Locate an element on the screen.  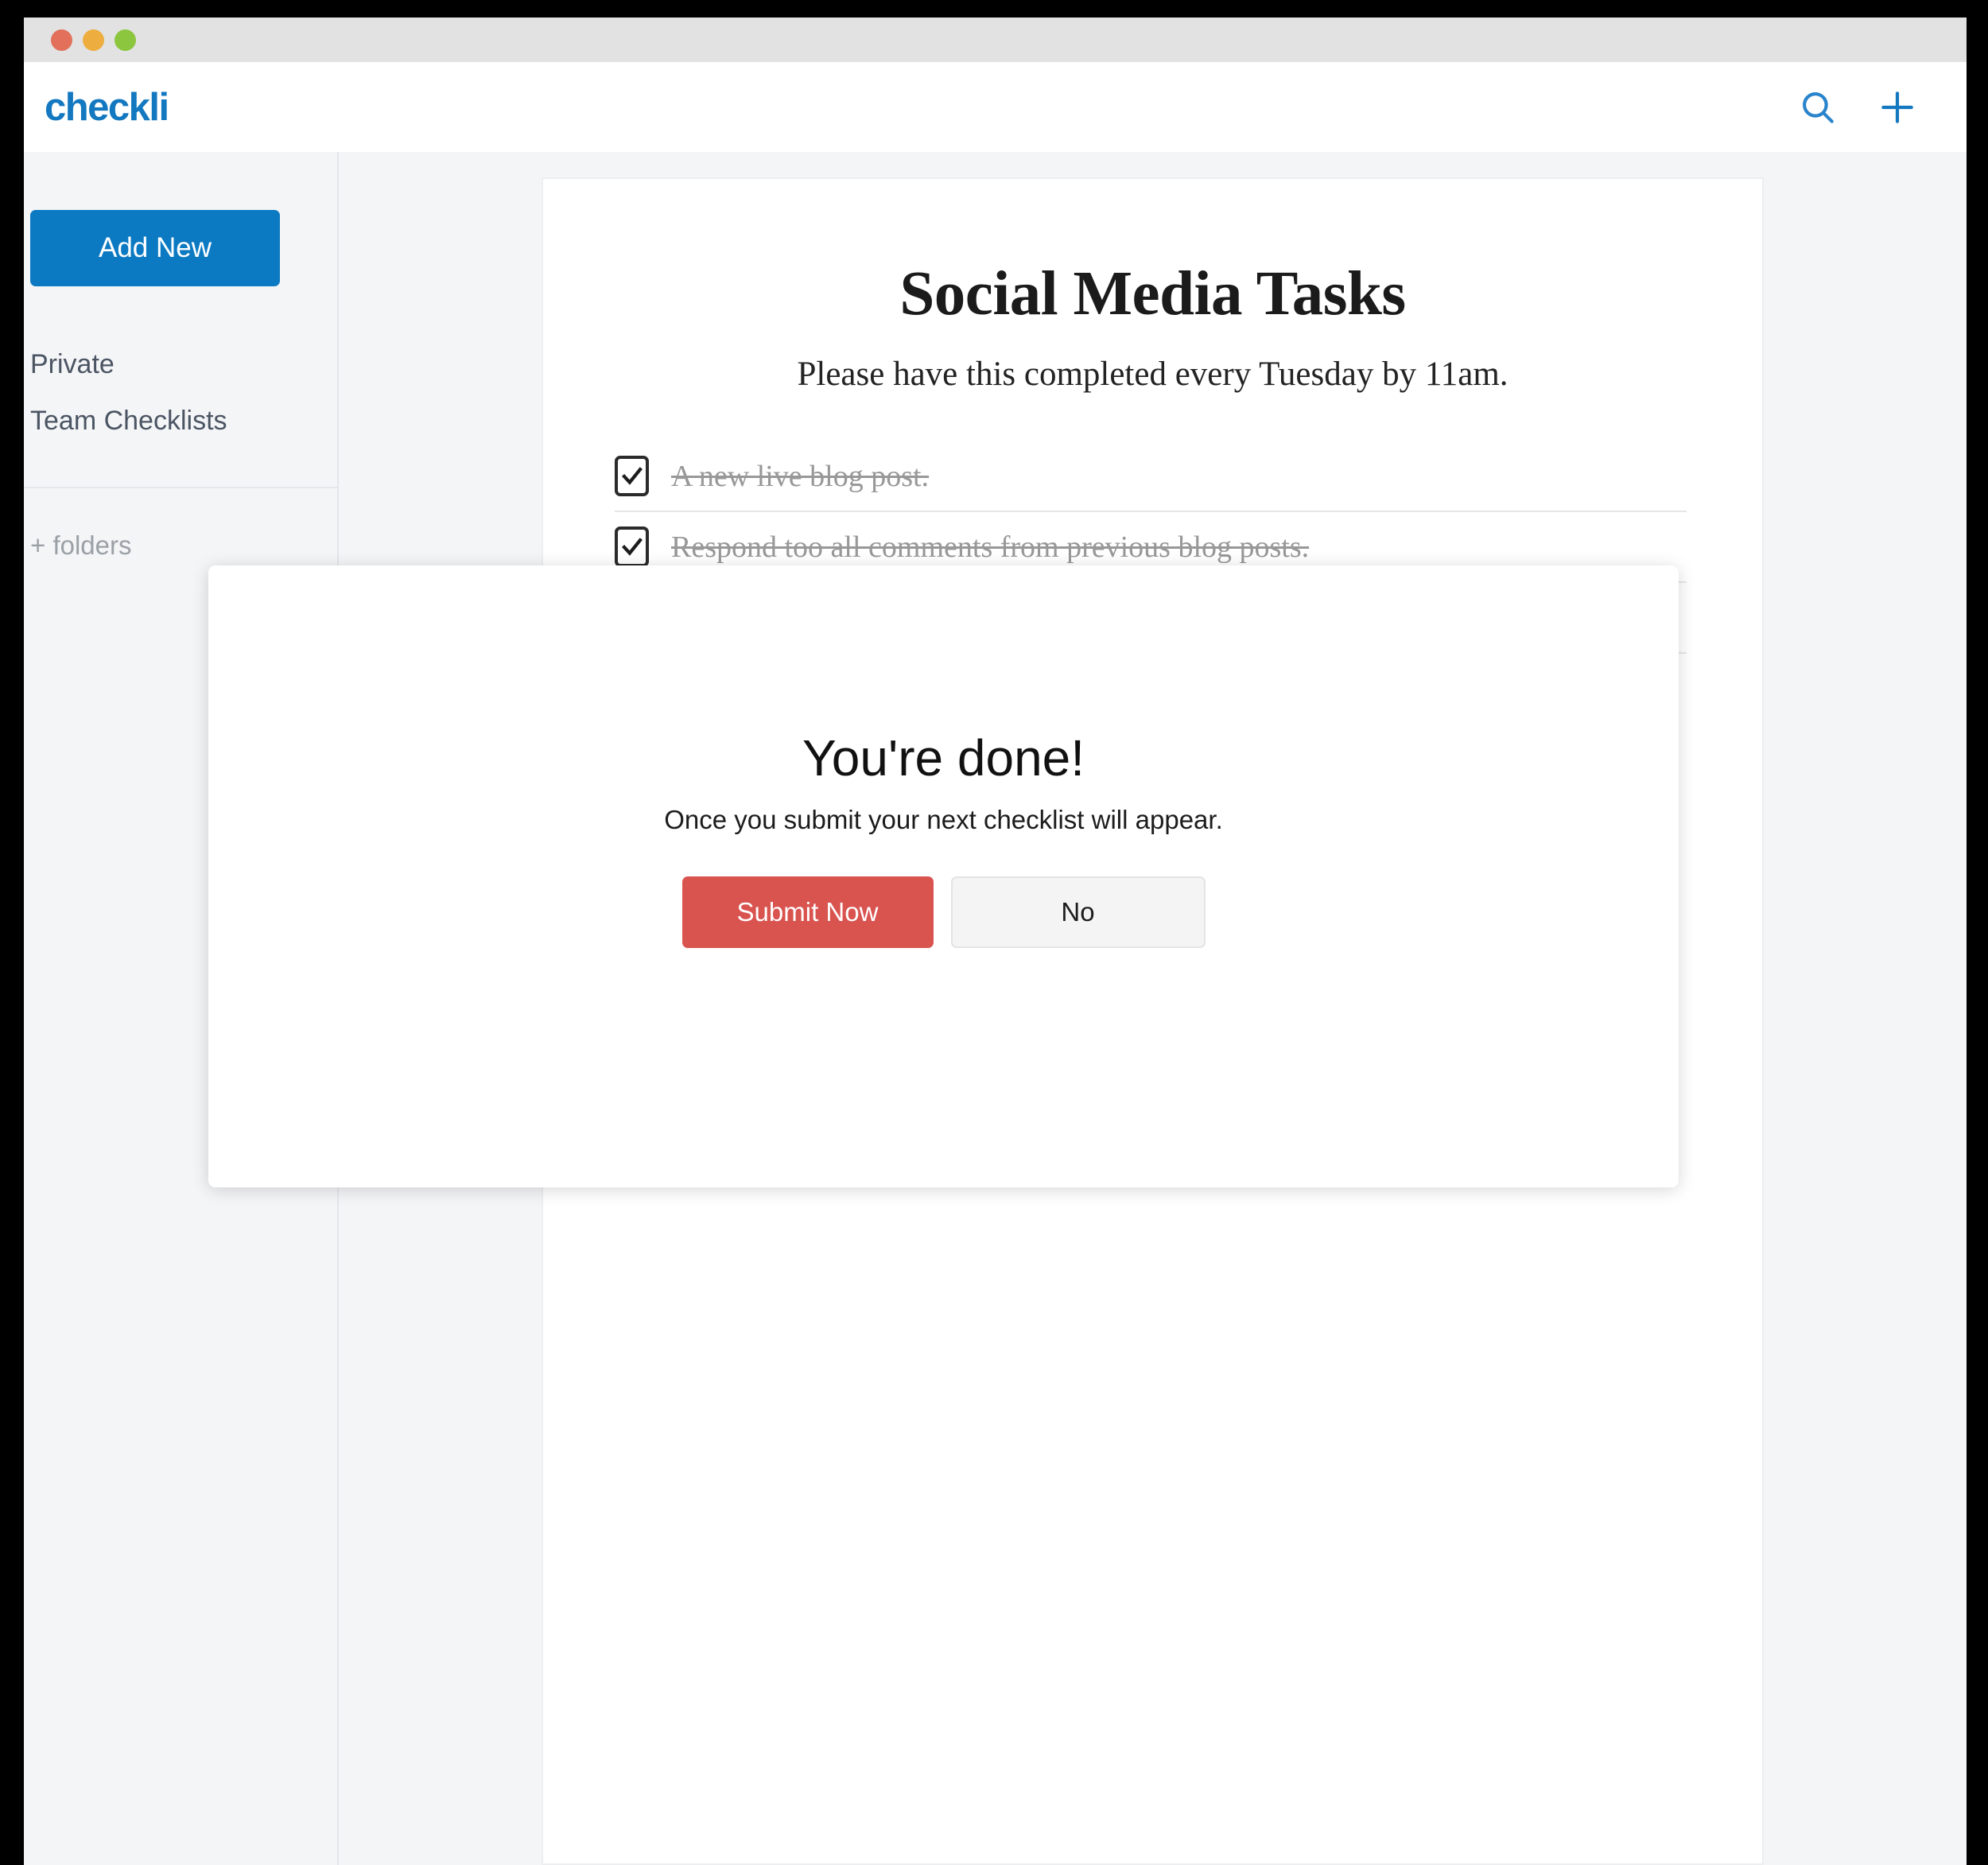
sidebar-nav-list: Private Team Checklists is located at coordinates (180, 392).